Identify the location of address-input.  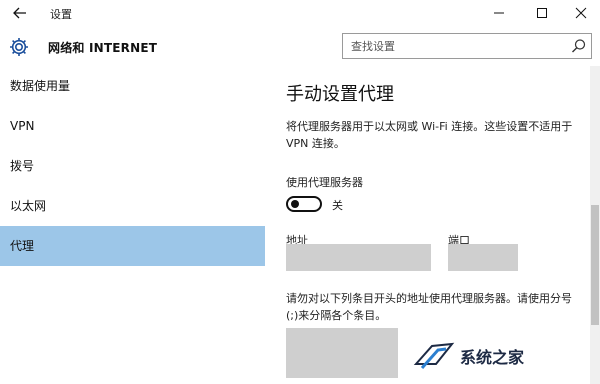
(358, 257).